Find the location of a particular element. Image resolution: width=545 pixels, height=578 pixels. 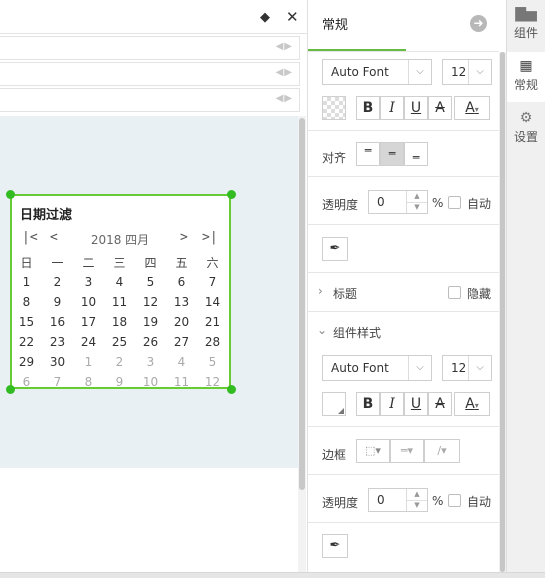

calendar-day: 21 is located at coordinates (212, 322).